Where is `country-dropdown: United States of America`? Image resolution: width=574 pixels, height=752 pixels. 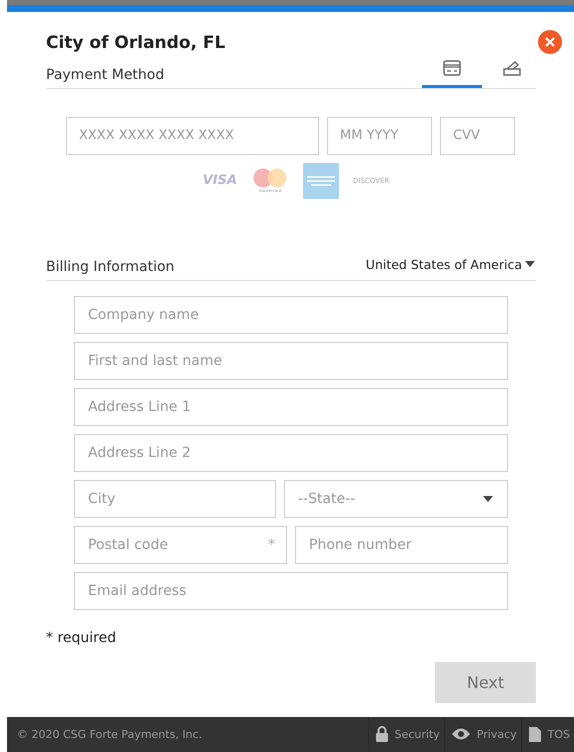
country-dropdown: United States of America is located at coordinates (451, 268).